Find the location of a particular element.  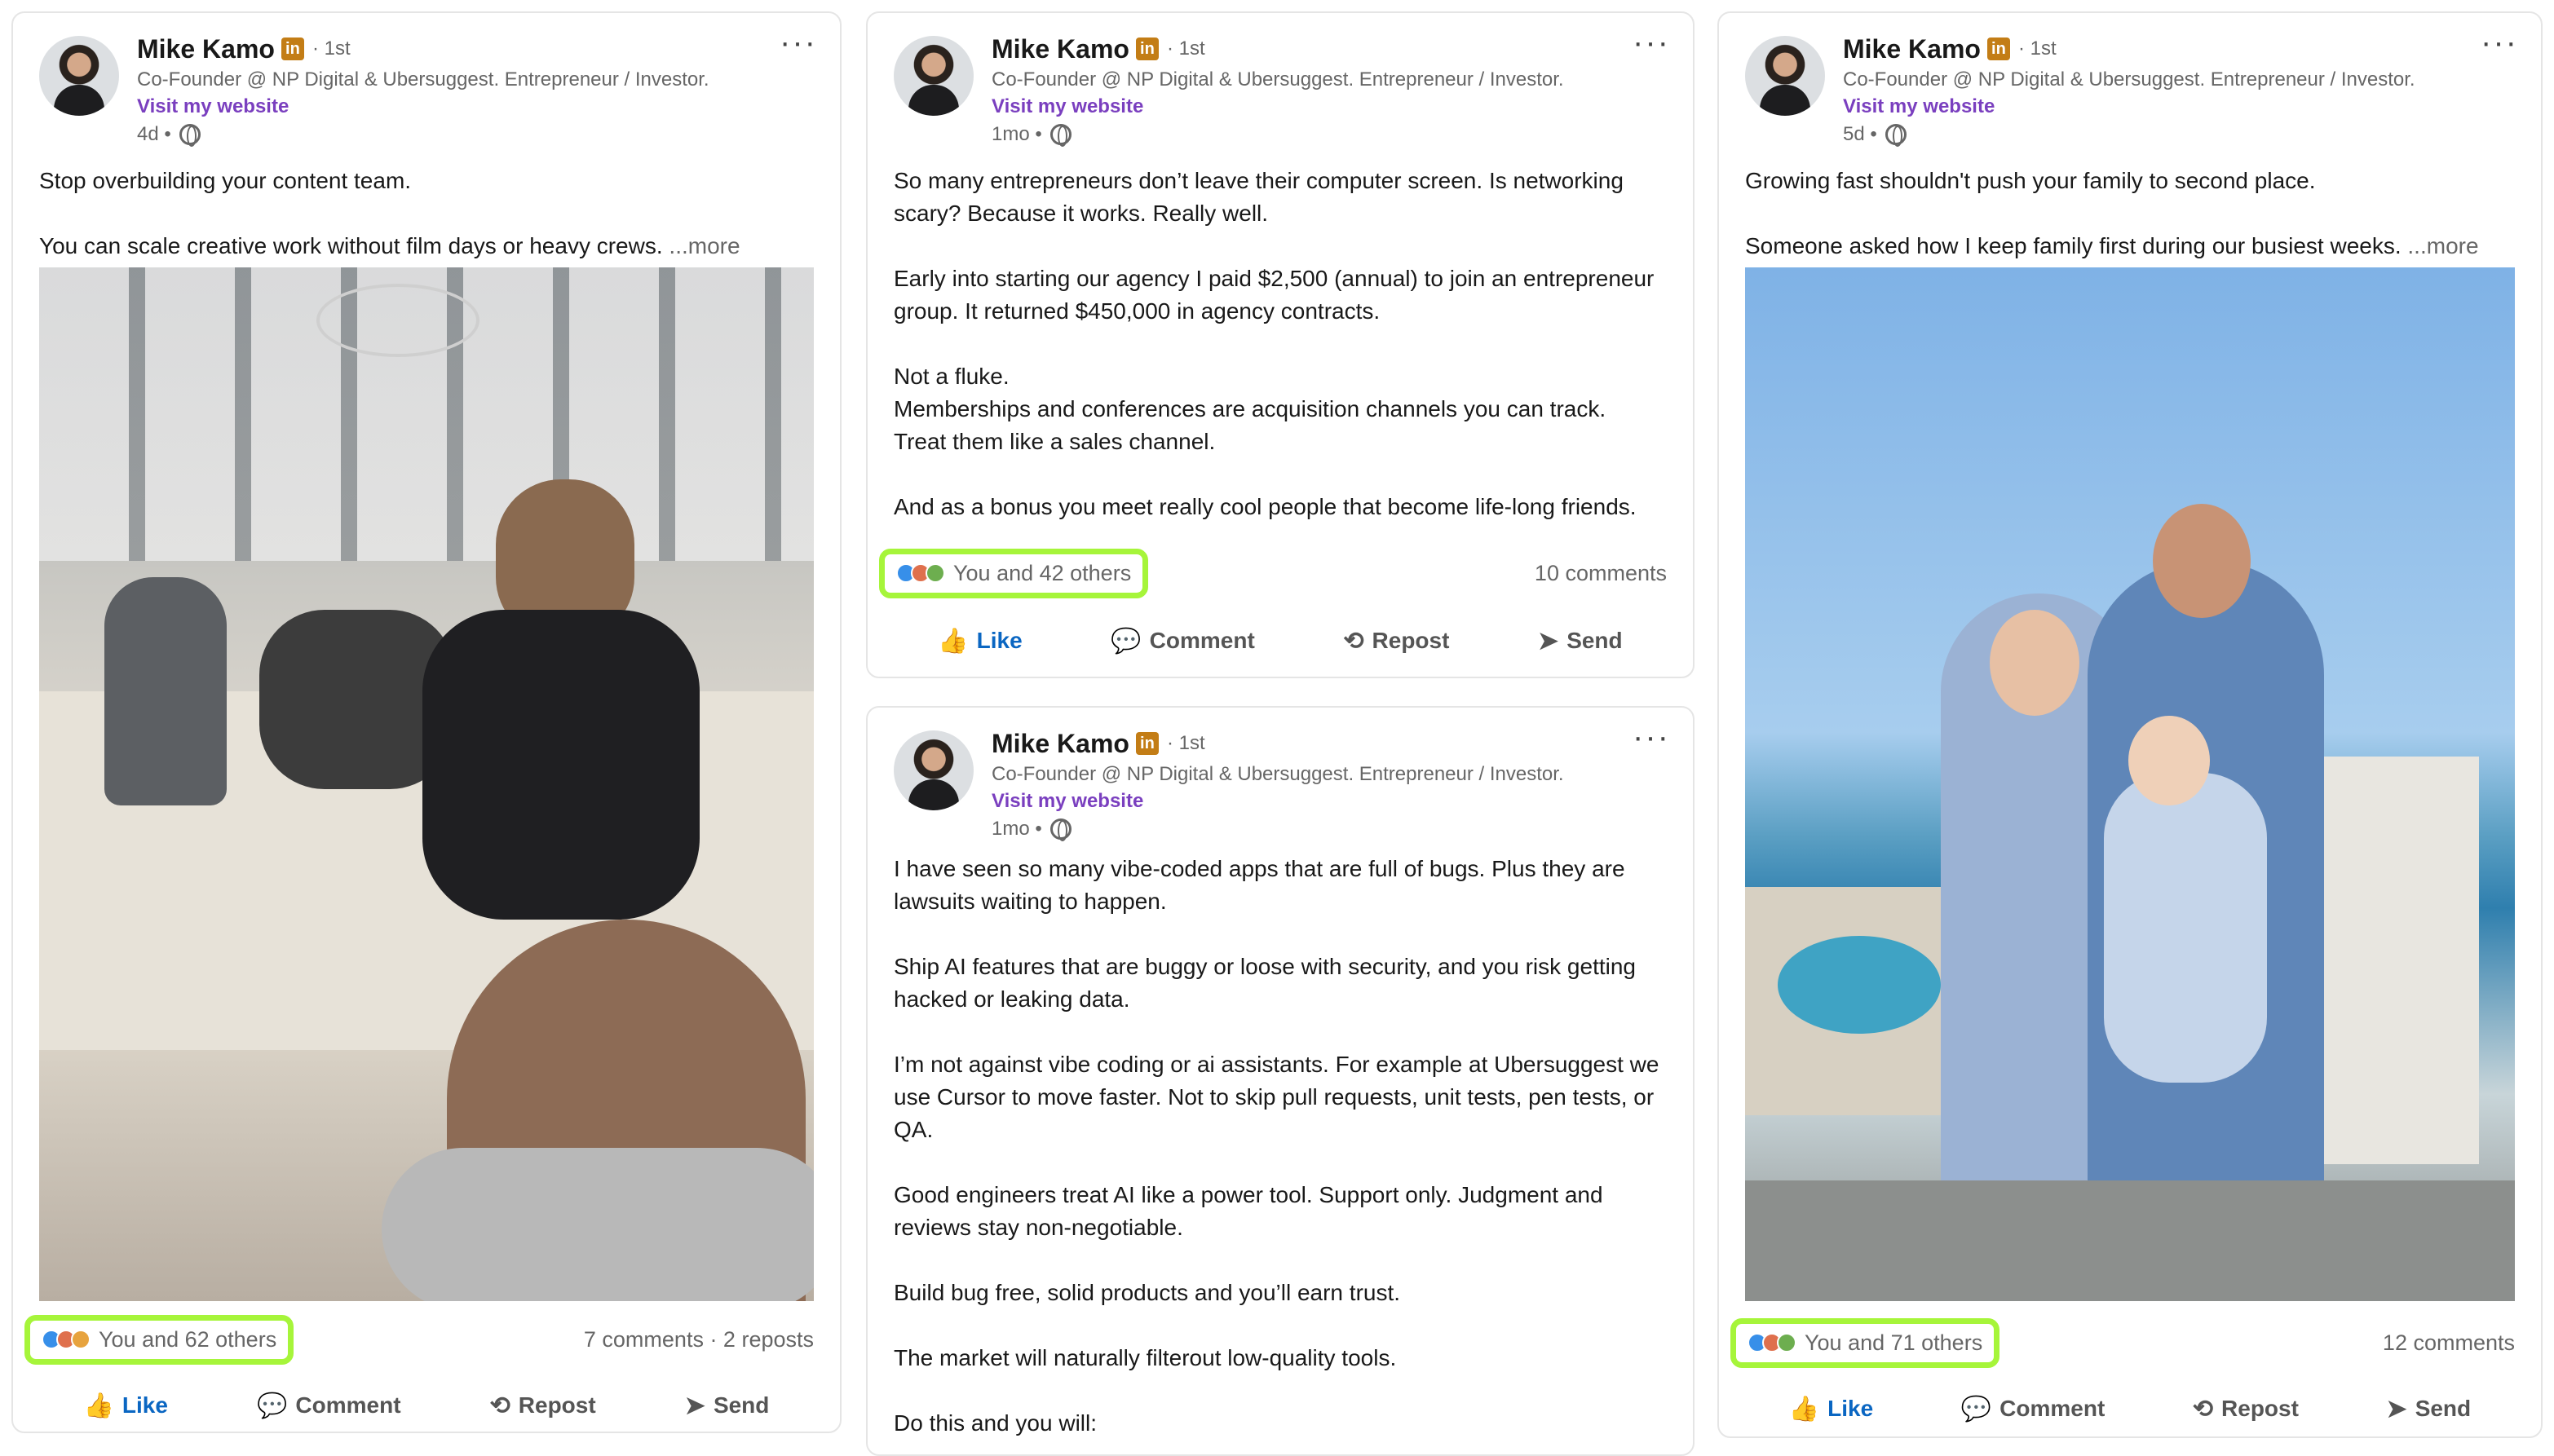

reactions-summary: You and 62 others is located at coordinates (159, 1340).